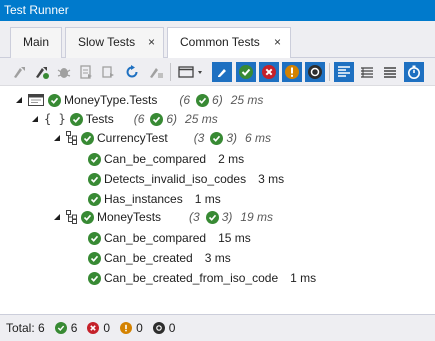 The width and height of the screenshot is (435, 341). Describe the element at coordinates (227, 217) in the screenshot. I see `node-passed-count: 3)` at that location.